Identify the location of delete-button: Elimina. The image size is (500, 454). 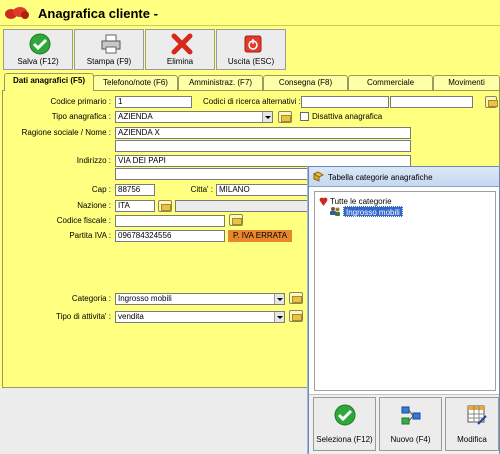
(180, 49).